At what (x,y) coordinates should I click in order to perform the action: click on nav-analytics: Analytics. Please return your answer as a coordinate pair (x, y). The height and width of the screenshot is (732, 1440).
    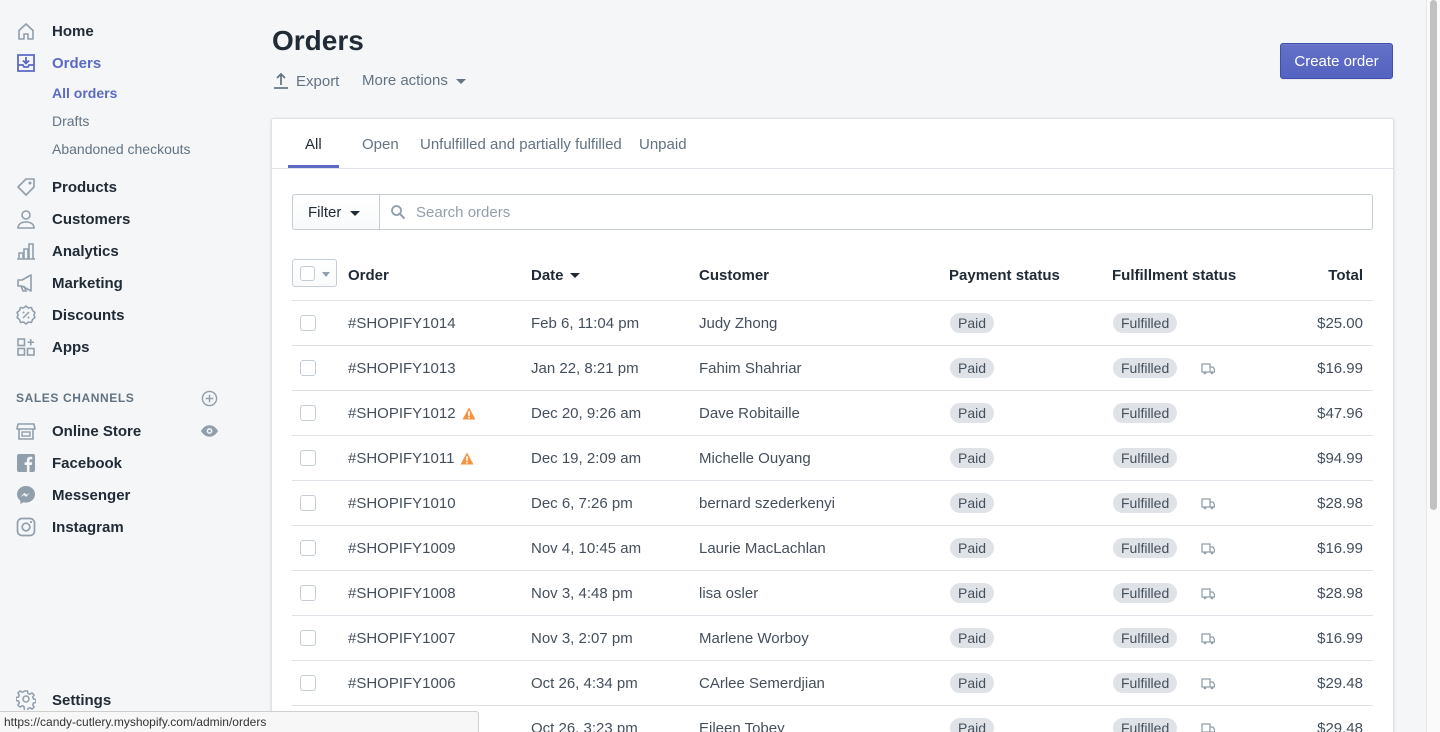
    Looking at the image, I should click on (120, 251).